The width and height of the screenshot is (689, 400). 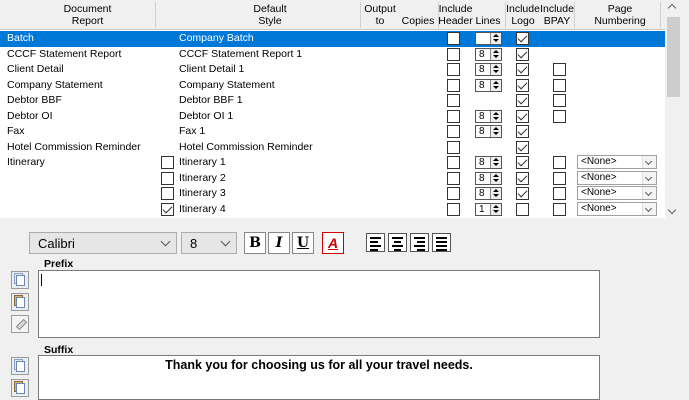 I want to click on column-header-lines: Lines, so click(x=488, y=21).